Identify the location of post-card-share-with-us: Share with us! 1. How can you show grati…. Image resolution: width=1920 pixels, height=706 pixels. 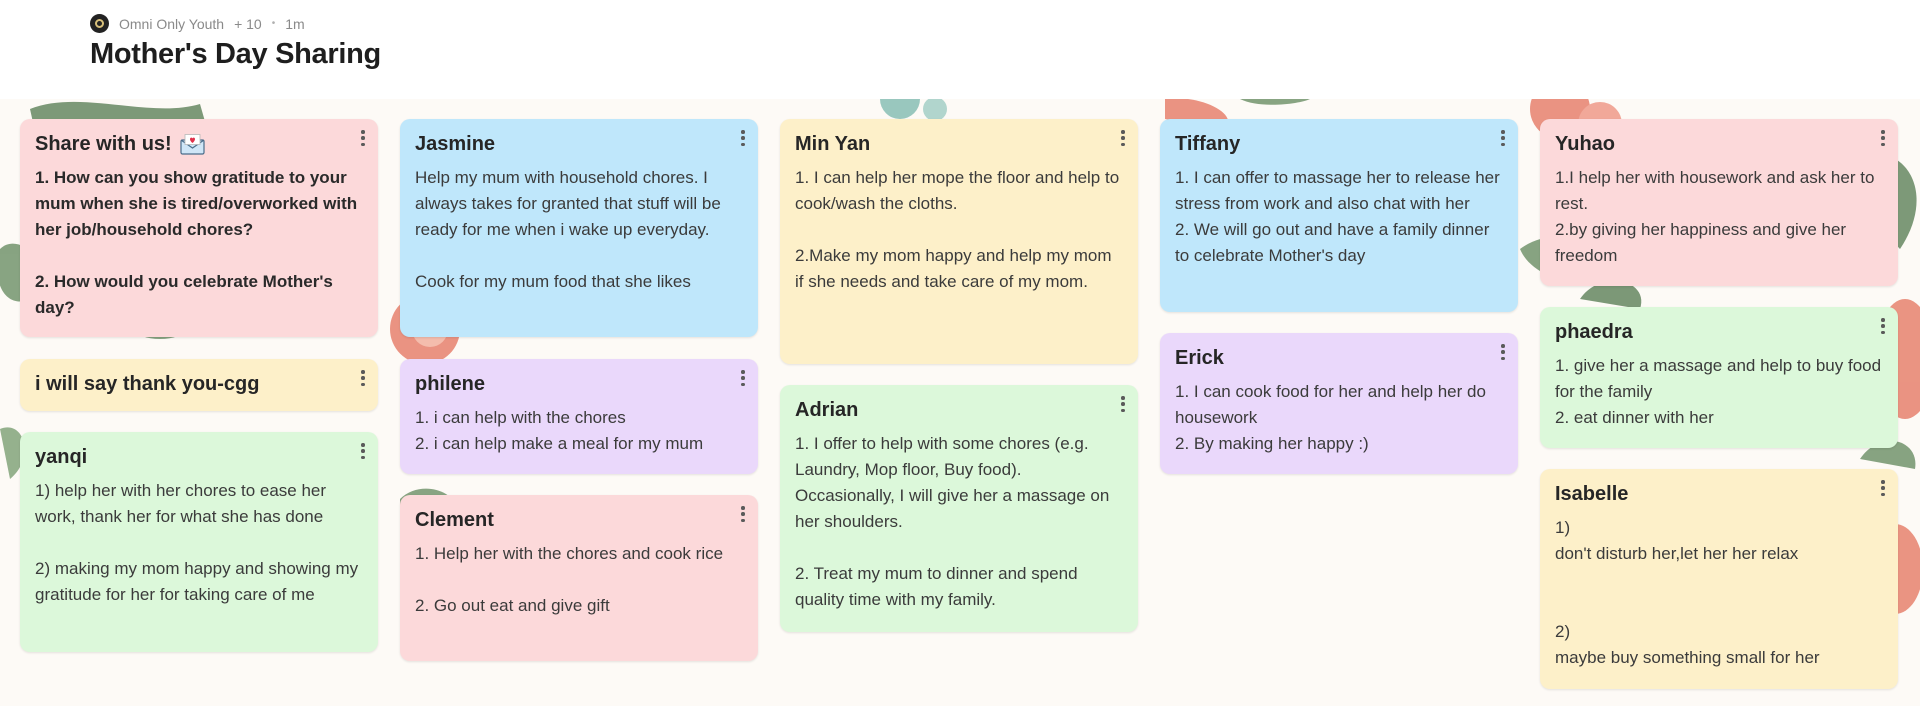
(199, 228).